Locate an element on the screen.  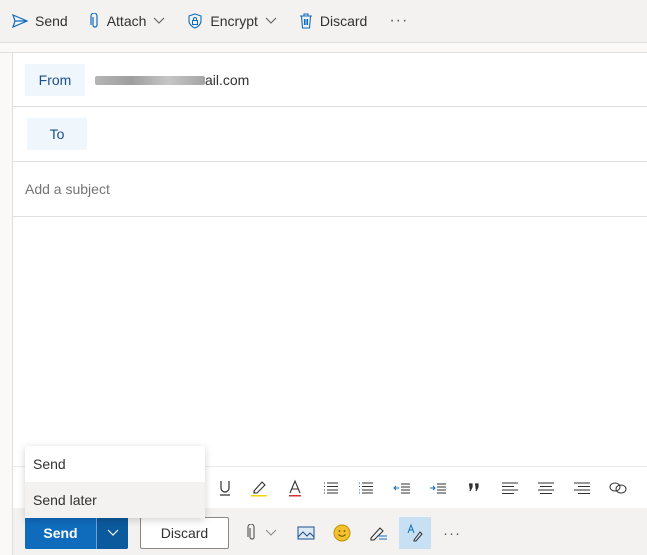
shield-lock-icon is located at coordinates (195, 21).